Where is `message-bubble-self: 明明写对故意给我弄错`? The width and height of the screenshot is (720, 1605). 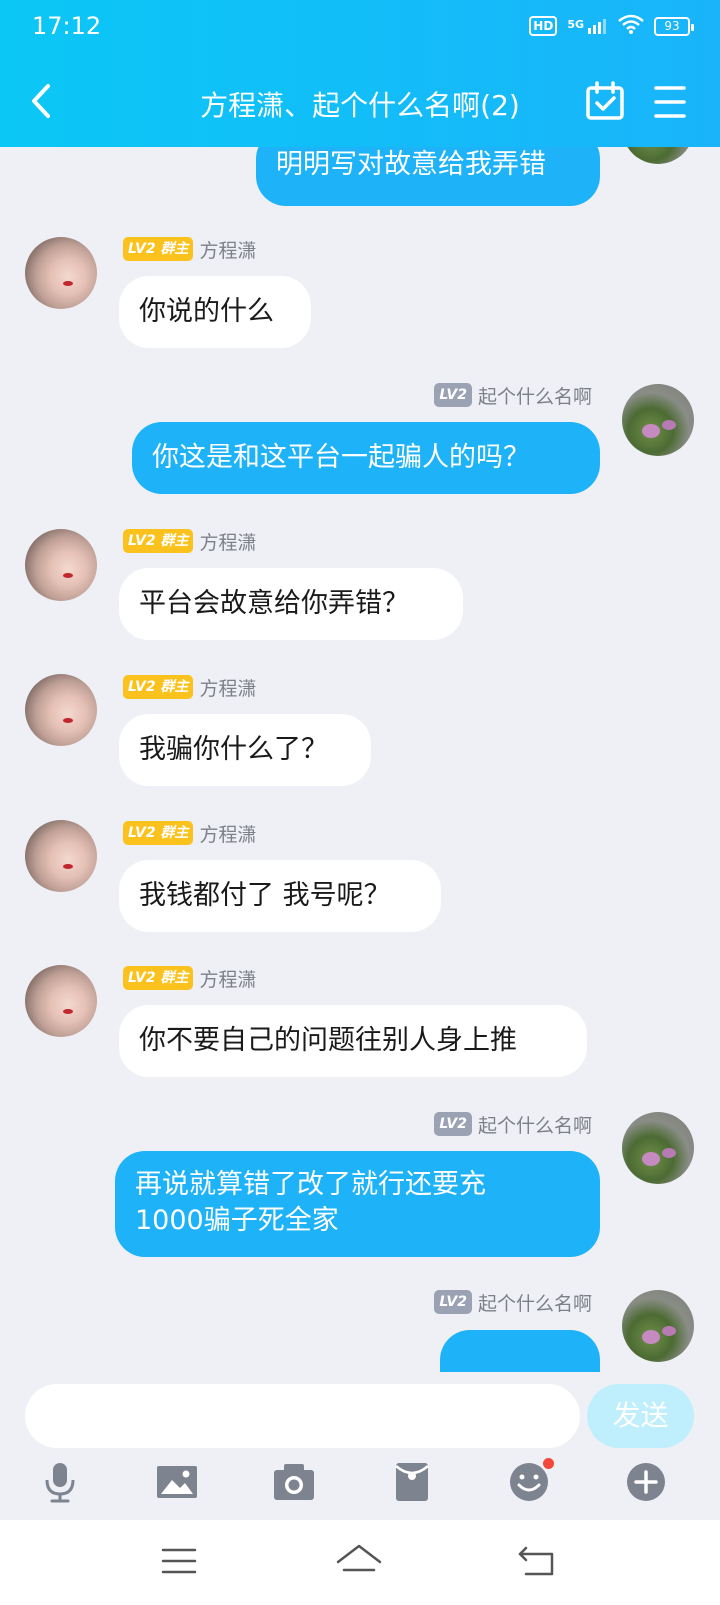 message-bubble-self: 明明写对故意给我弄错 is located at coordinates (428, 176).